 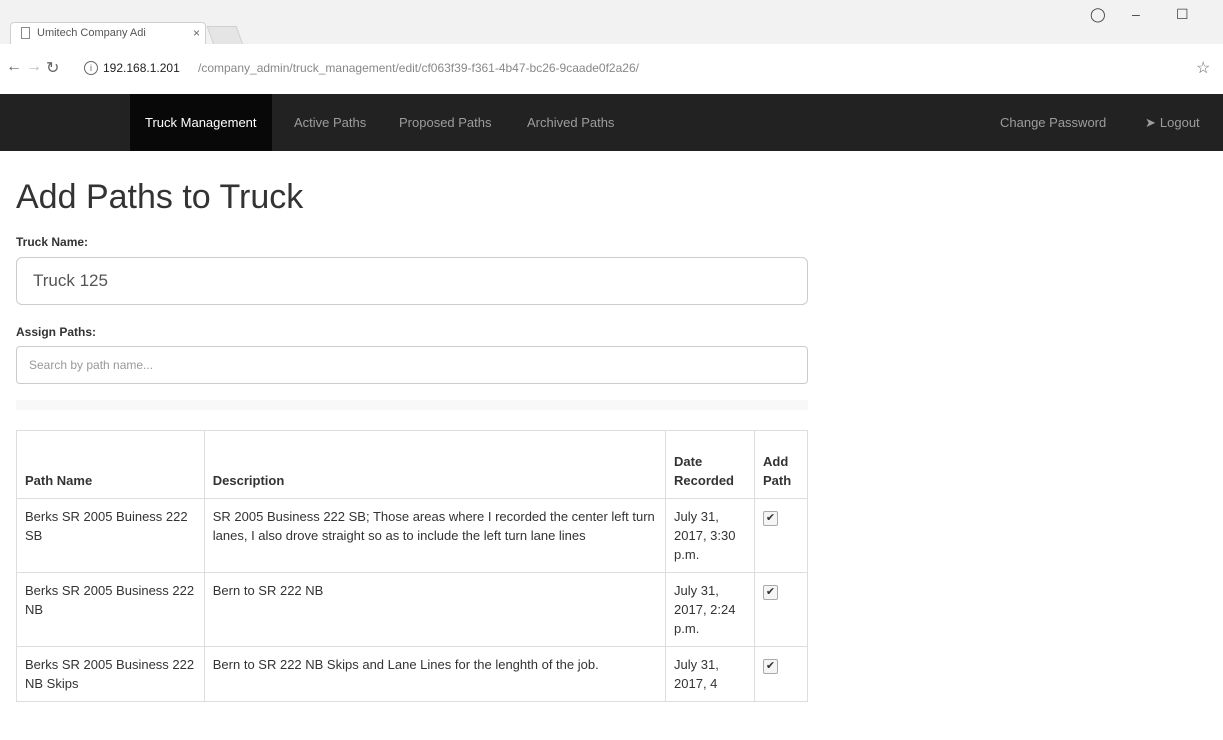 What do you see at coordinates (1182, 14) in the screenshot?
I see `maximize-icon: ☐` at bounding box center [1182, 14].